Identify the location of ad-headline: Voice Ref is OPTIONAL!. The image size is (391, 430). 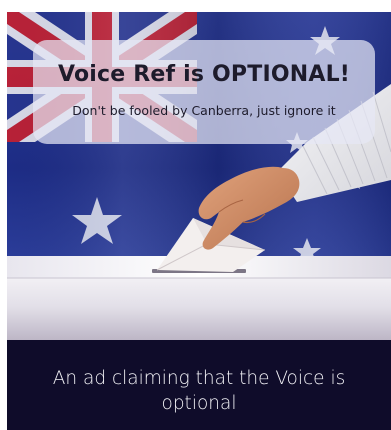
(204, 74).